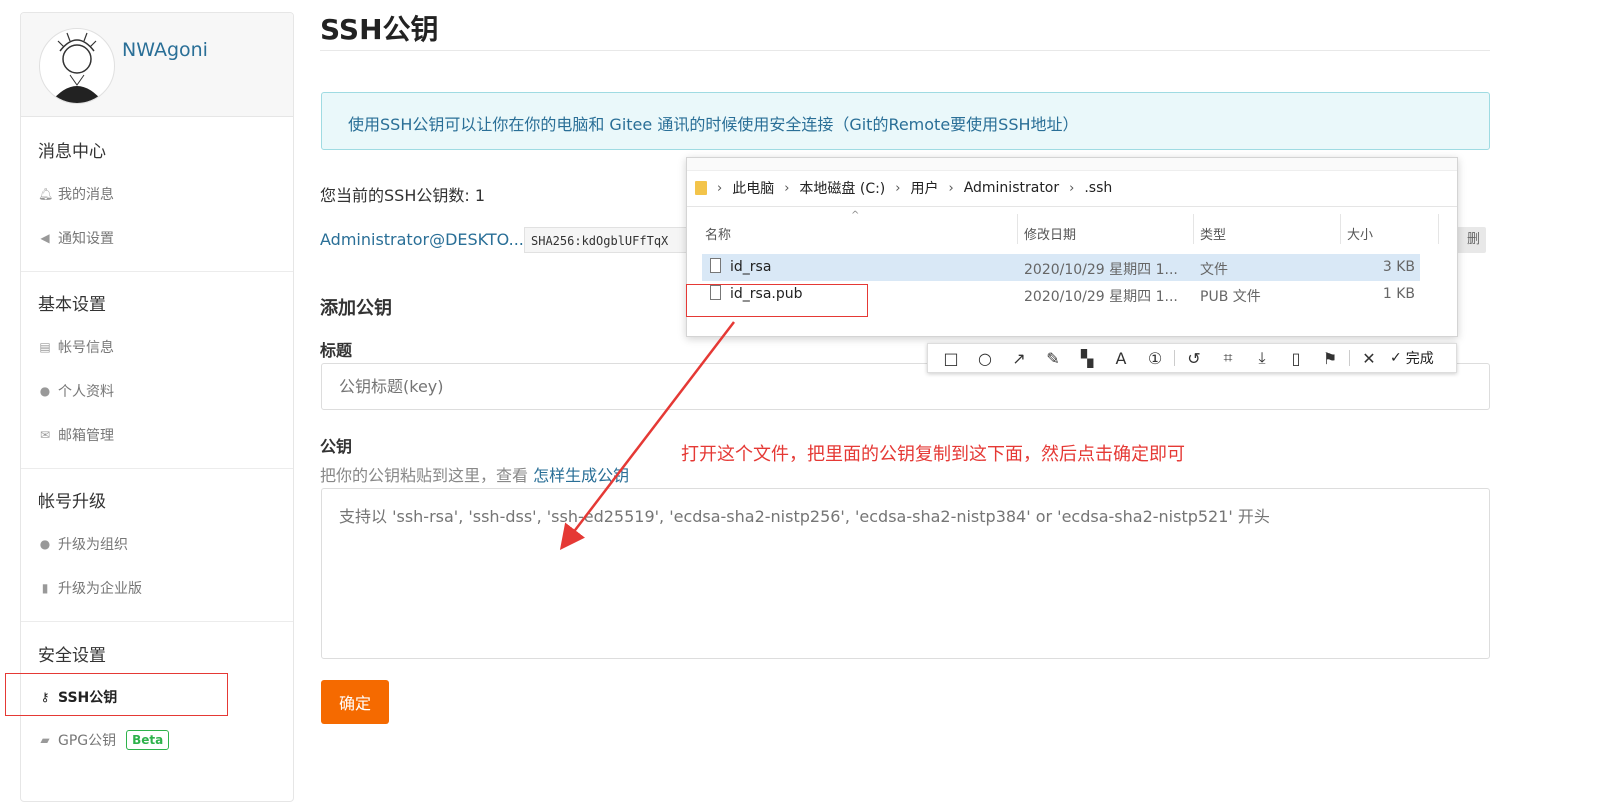 This screenshot has width=1599, height=802. I want to click on file-type: PUB 文件, so click(1230, 297).